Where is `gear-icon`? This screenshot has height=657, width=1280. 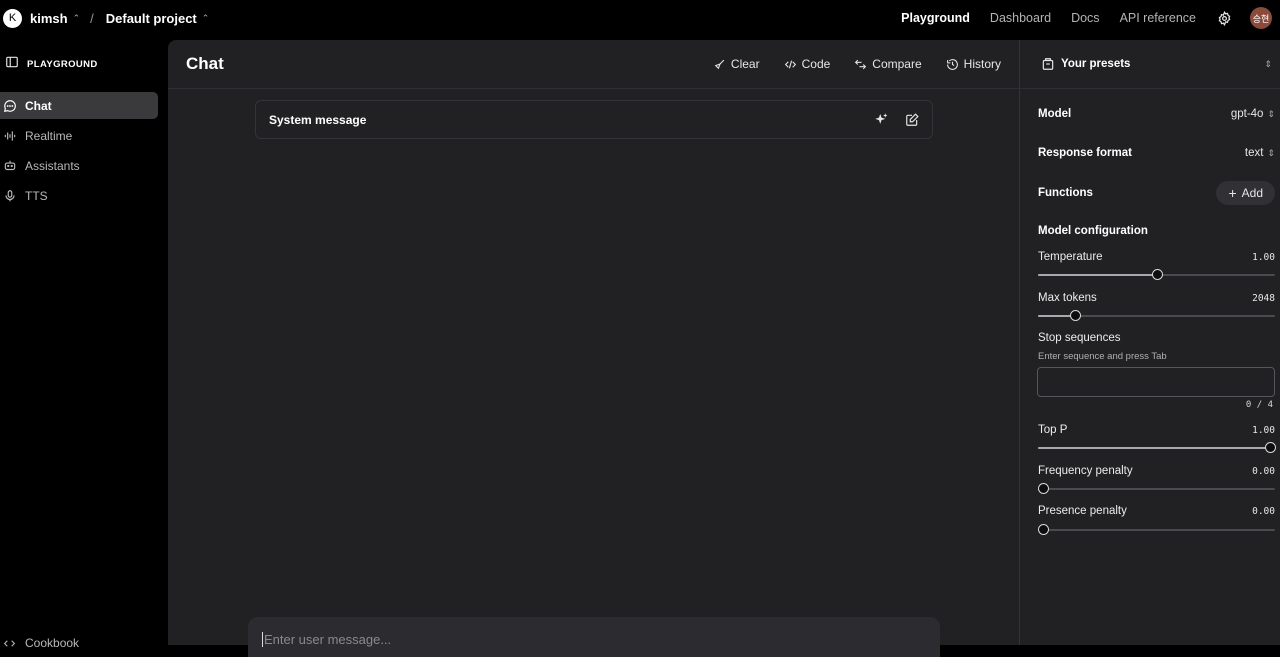
gear-icon is located at coordinates (1224, 18).